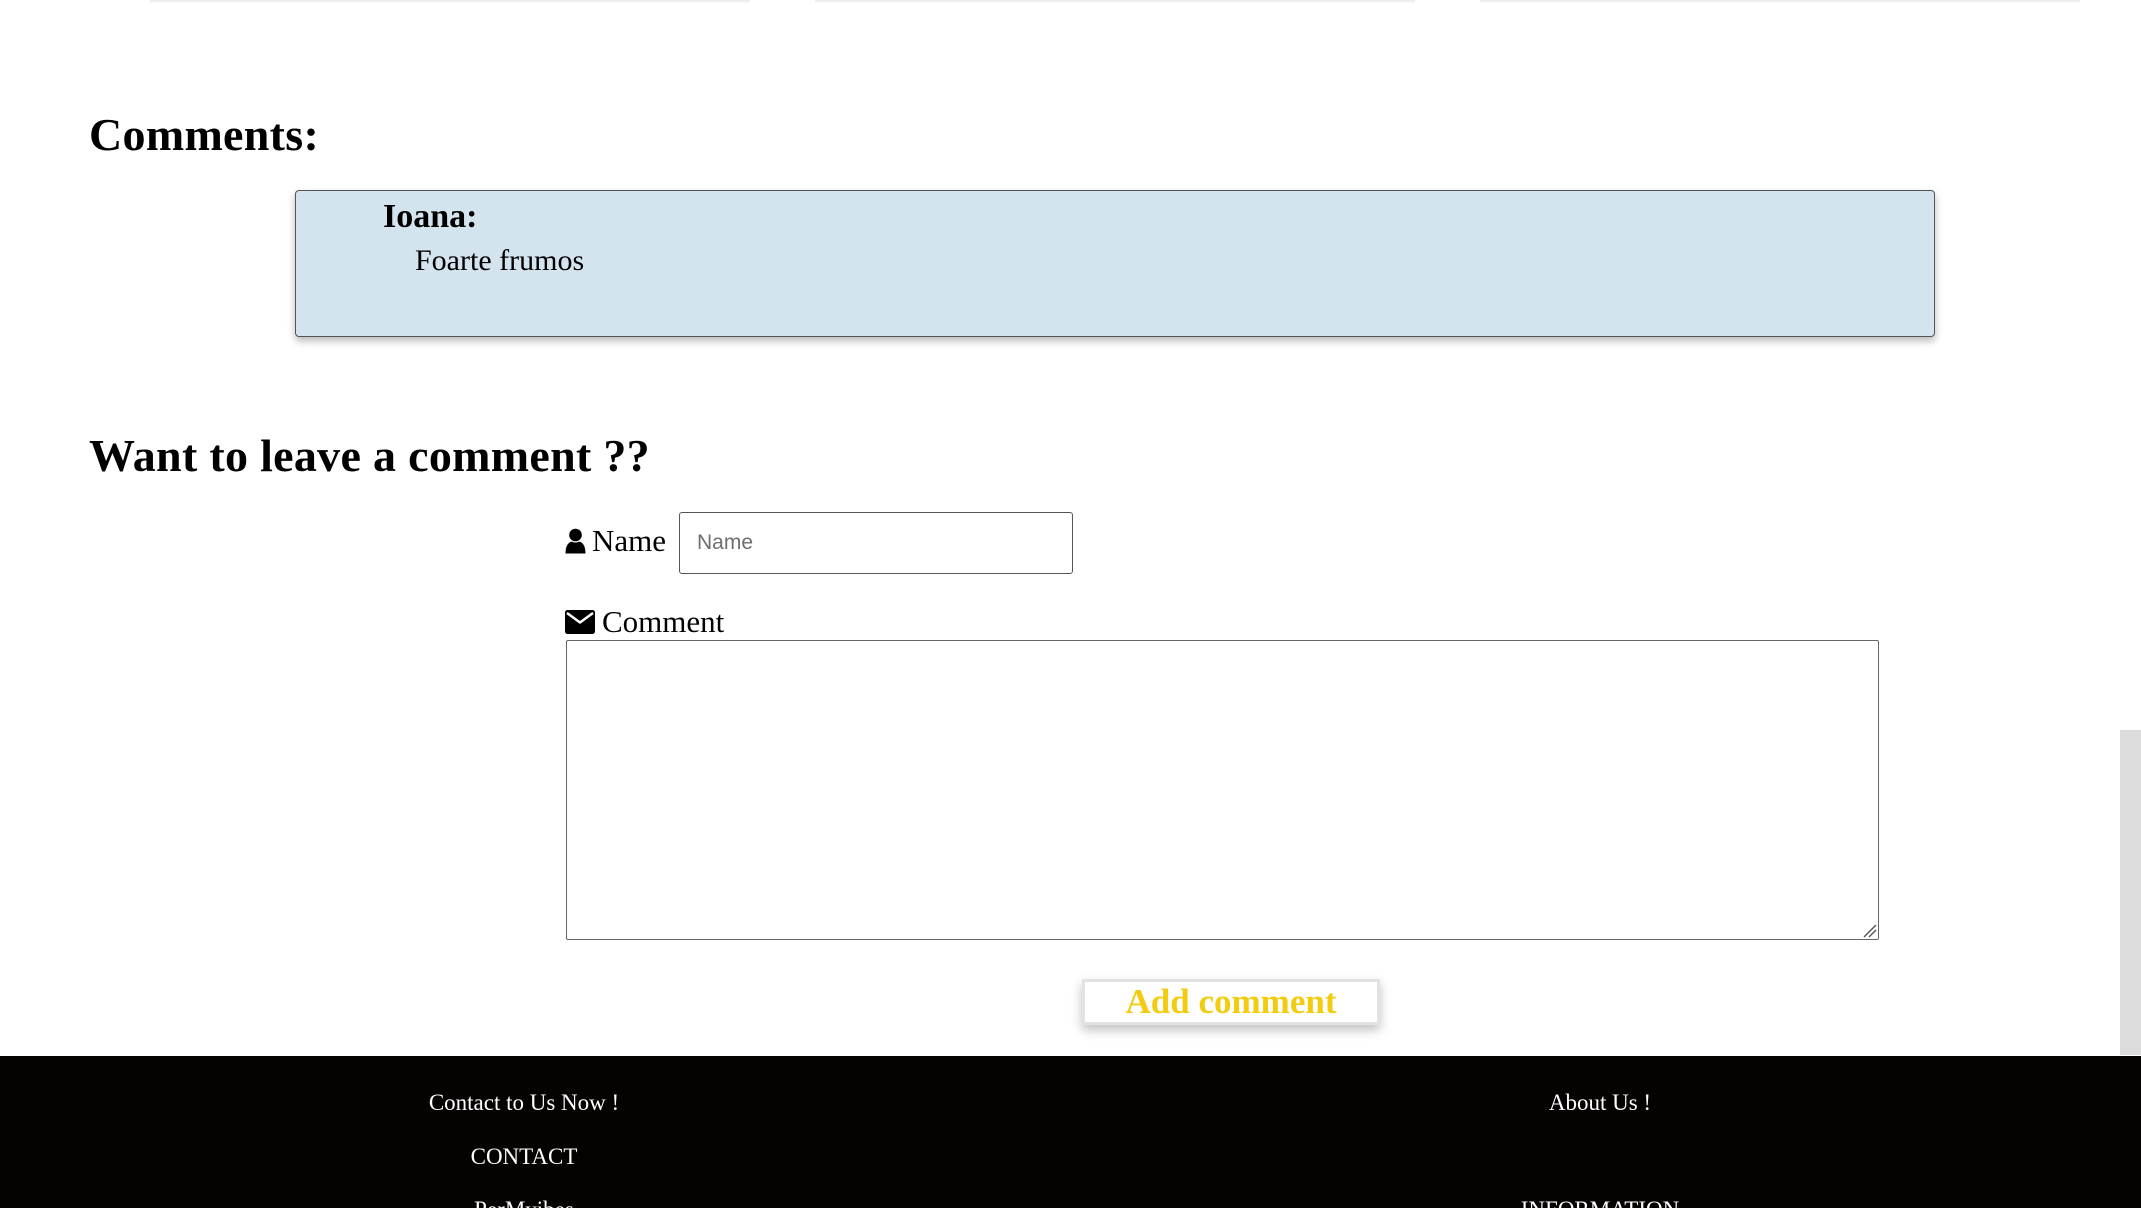 Image resolution: width=2141 pixels, height=1208 pixels. What do you see at coordinates (580, 621) in the screenshot?
I see `envelope-icon` at bounding box center [580, 621].